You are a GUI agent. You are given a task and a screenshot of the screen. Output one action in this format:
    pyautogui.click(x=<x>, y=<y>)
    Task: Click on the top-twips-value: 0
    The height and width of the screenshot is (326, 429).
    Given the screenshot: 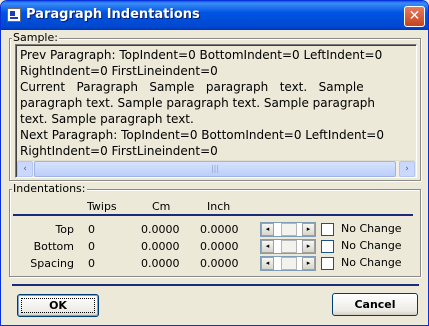 What is the action you would take?
    pyautogui.click(x=91, y=229)
    